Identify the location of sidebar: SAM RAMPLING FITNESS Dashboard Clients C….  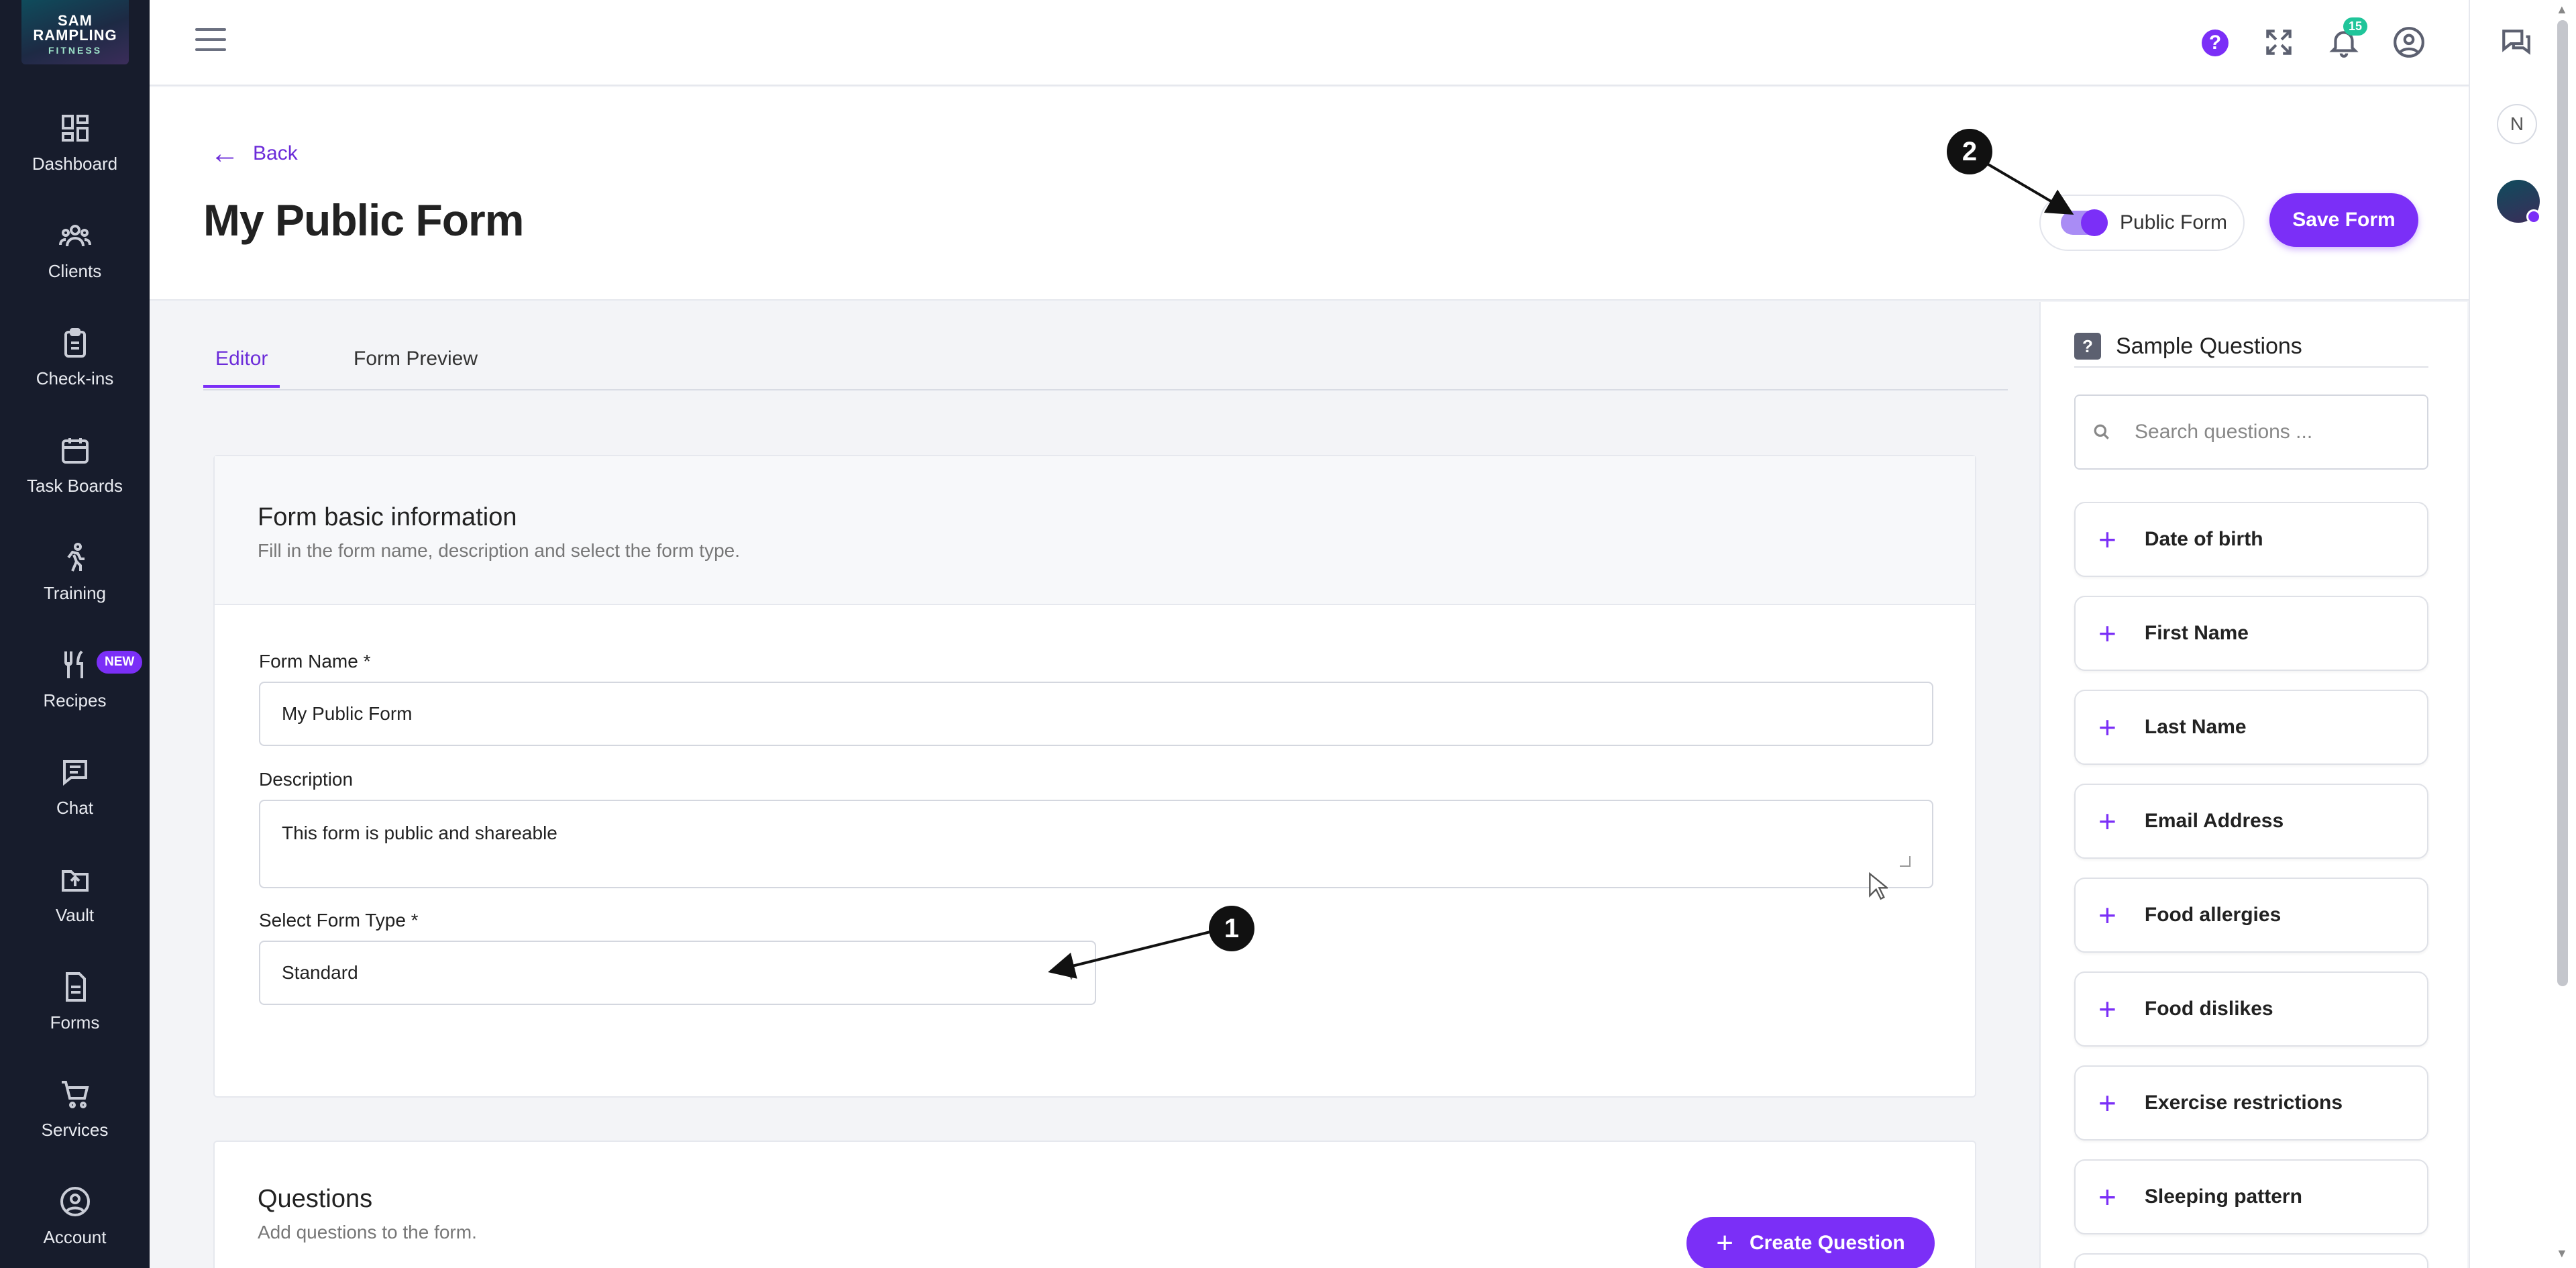
(75, 634).